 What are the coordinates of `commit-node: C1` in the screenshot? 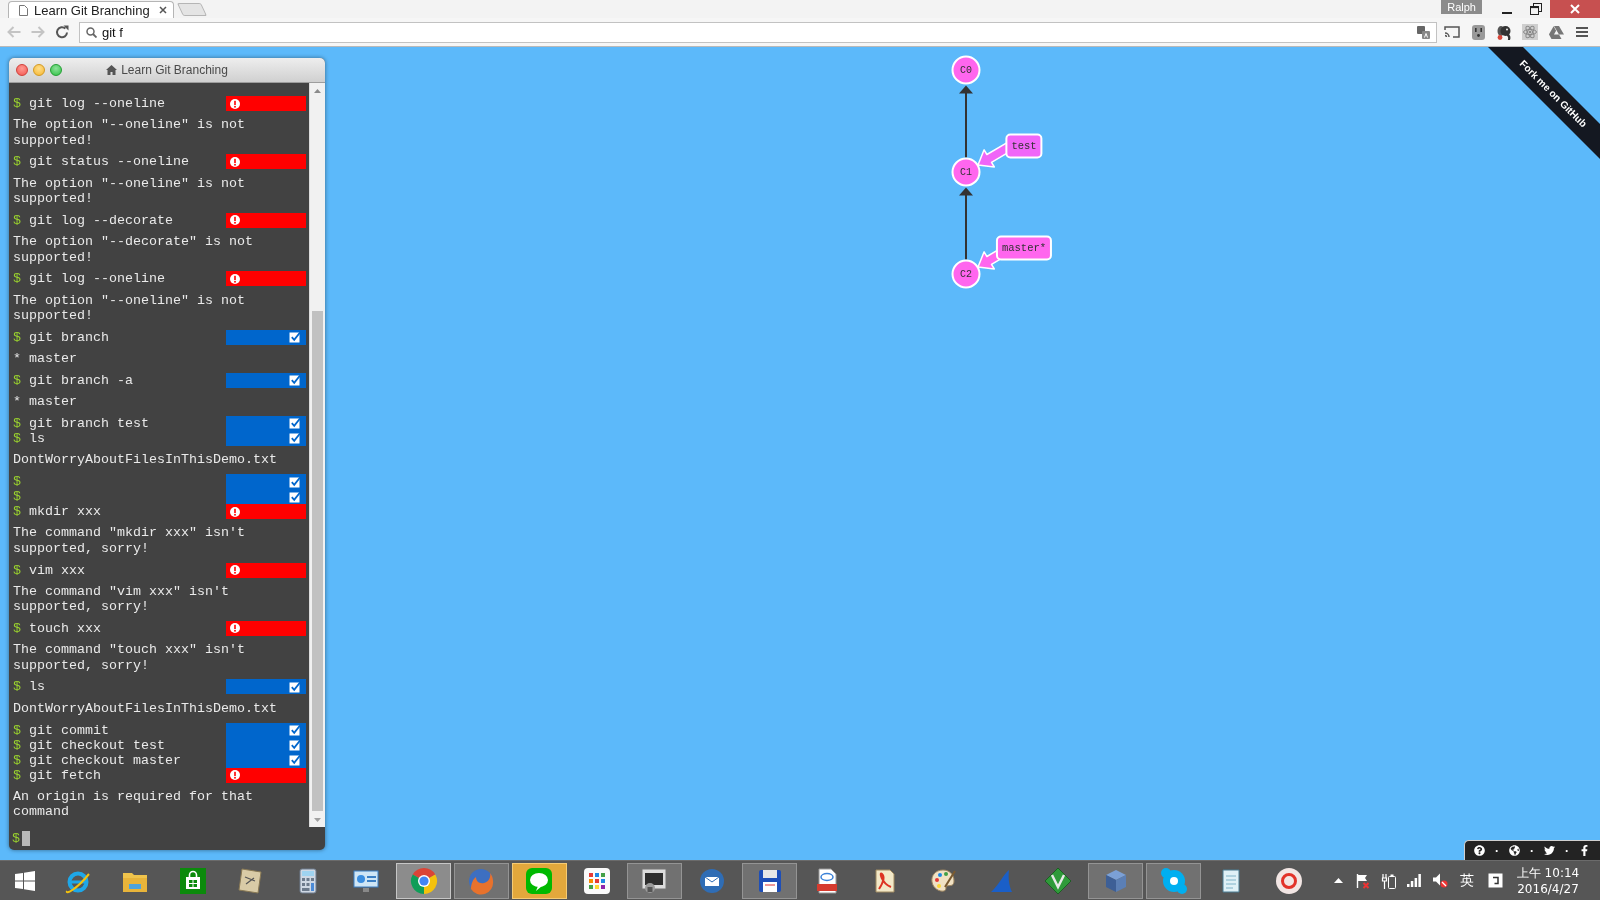 It's located at (966, 172).